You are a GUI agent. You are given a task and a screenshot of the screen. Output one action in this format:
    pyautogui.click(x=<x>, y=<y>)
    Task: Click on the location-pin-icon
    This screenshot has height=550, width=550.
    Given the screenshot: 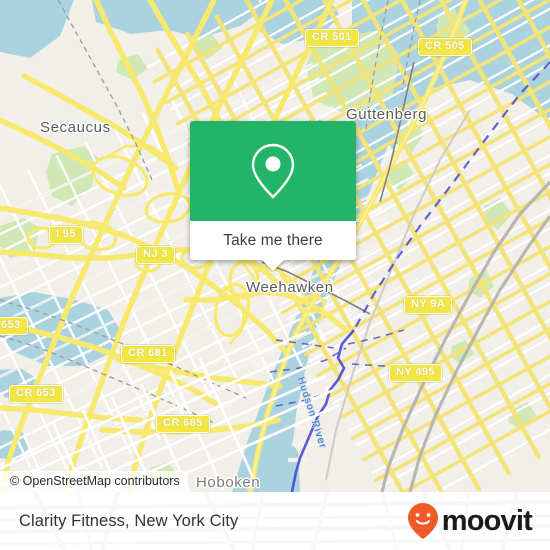 What is the action you would take?
    pyautogui.click(x=273, y=171)
    